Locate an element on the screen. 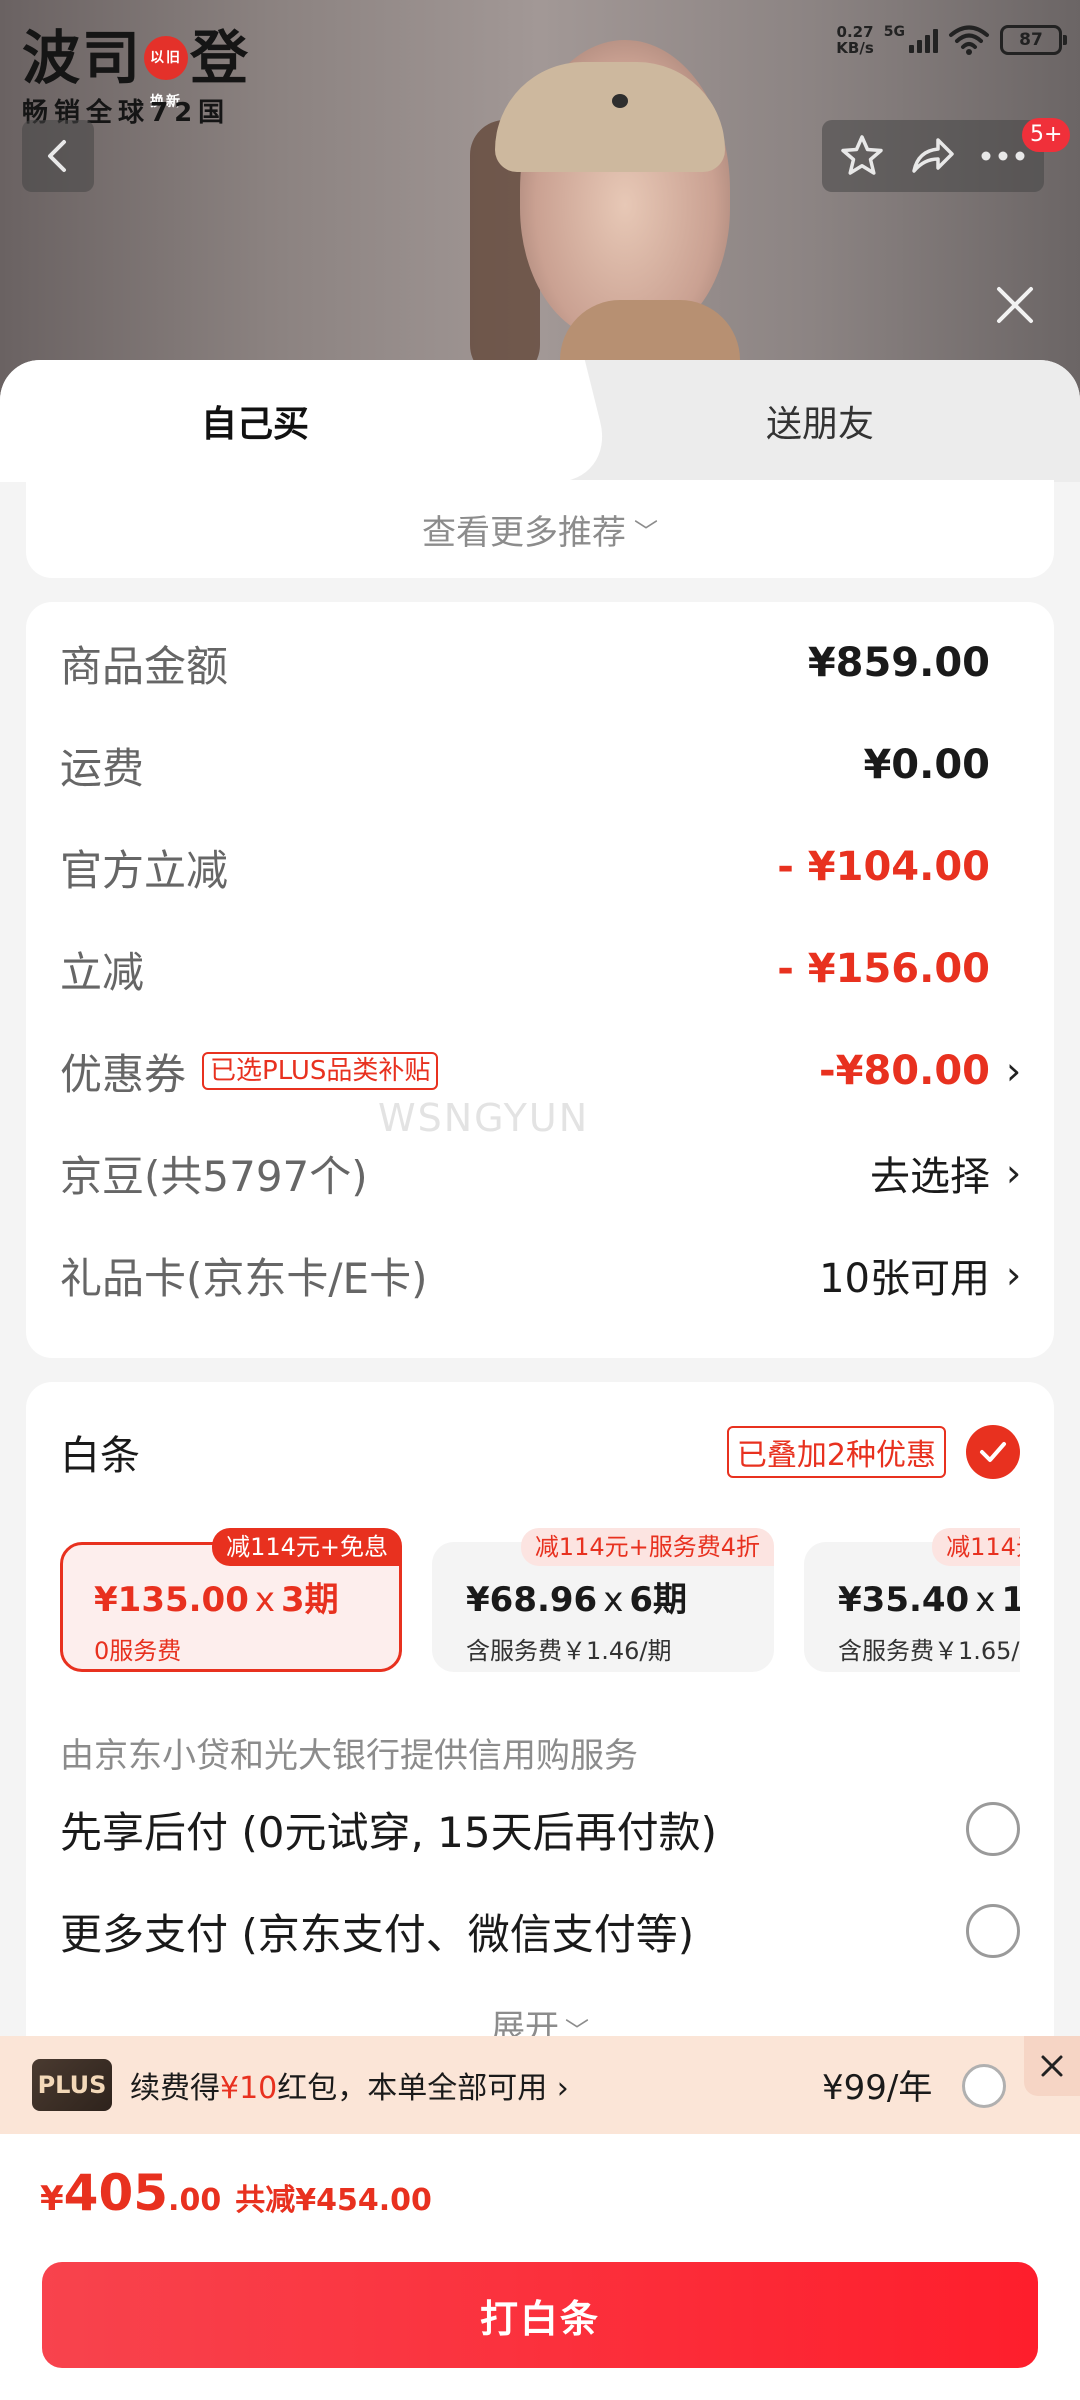 The image size is (1080, 2400). price-row-label: 礼品卡(京东卡/E卡) is located at coordinates (244, 1278).